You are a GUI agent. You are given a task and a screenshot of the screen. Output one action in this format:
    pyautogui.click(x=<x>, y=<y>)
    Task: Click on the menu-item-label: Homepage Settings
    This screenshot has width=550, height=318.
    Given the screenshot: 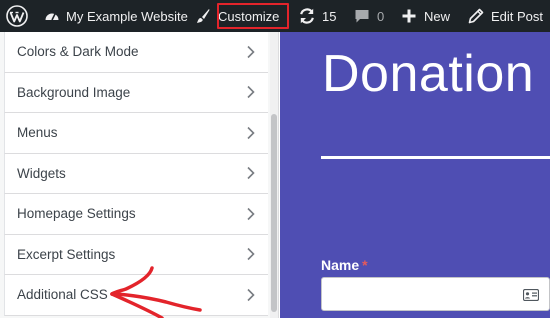 What is the action you would take?
    pyautogui.click(x=76, y=214)
    